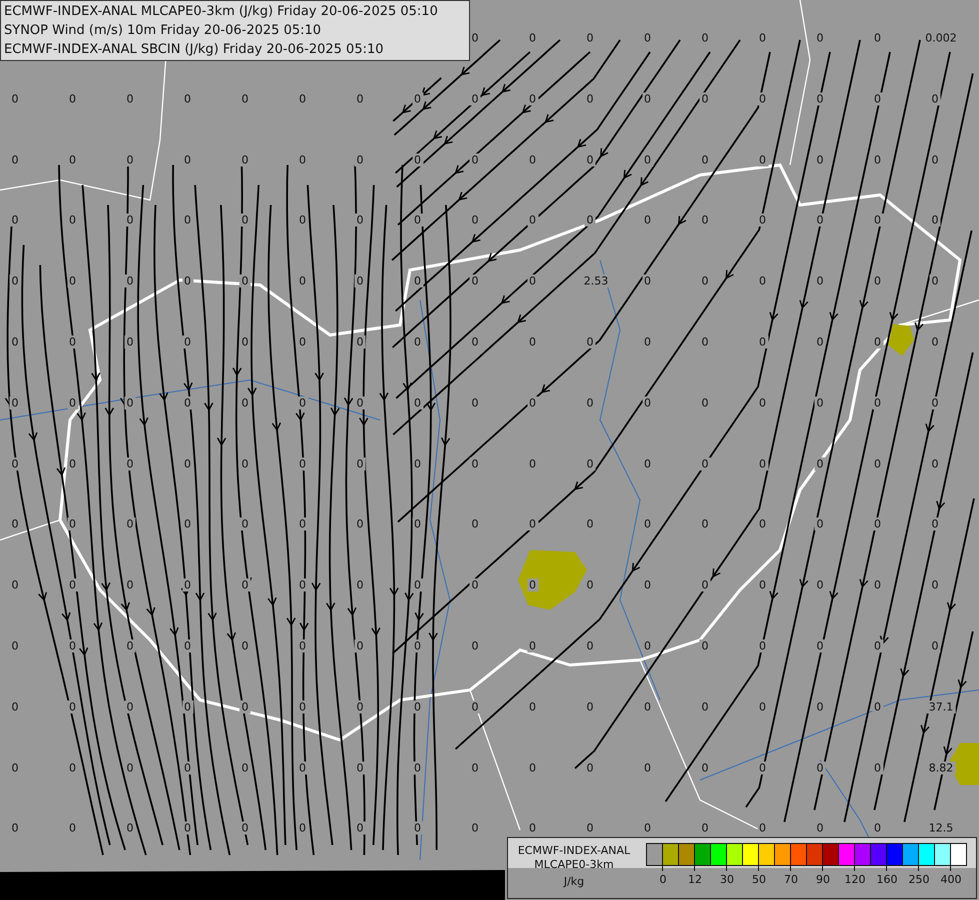  Describe the element at coordinates (30, 530) in the screenshot. I see `border-line` at that location.